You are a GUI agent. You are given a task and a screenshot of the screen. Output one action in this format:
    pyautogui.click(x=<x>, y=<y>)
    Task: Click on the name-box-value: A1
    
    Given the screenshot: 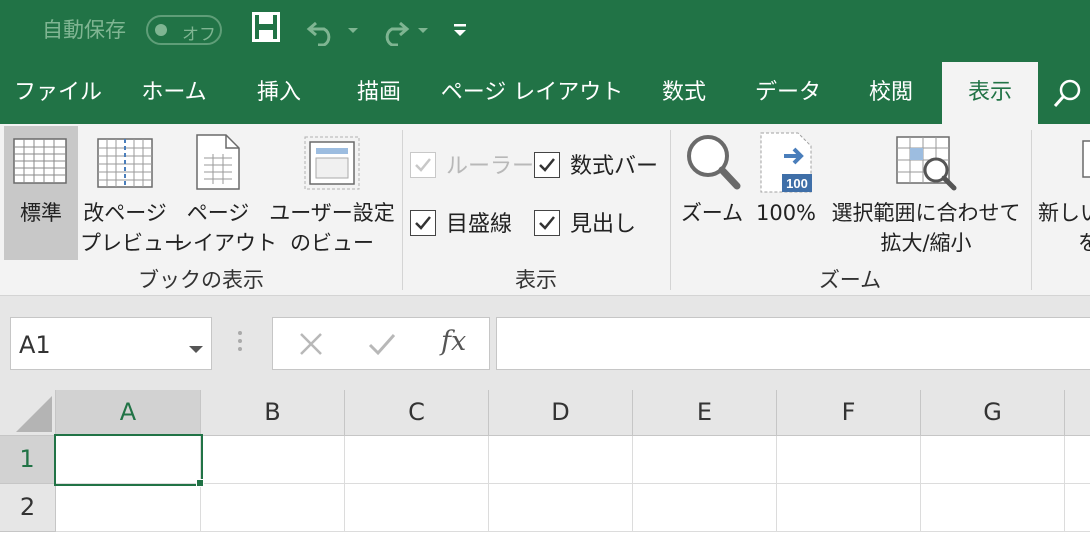 What is the action you would take?
    pyautogui.click(x=35, y=345)
    